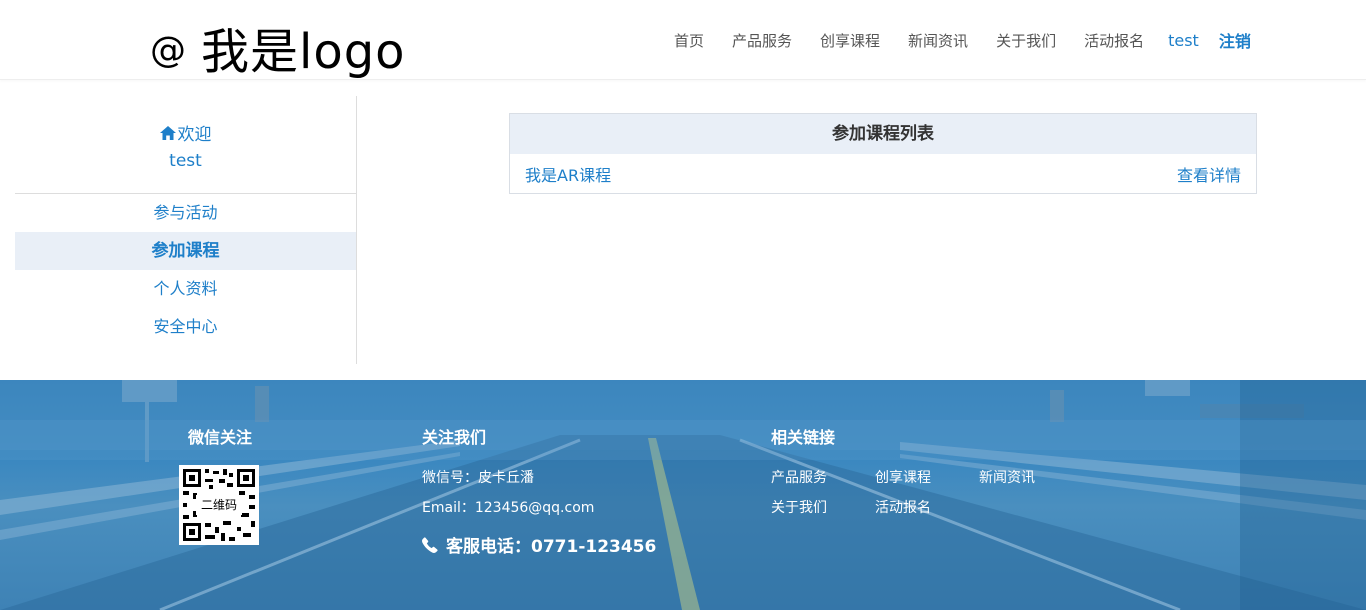 The width and height of the screenshot is (1366, 610). What do you see at coordinates (551, 547) in the screenshot?
I see `phone-text: 客服电话：0771-123456` at bounding box center [551, 547].